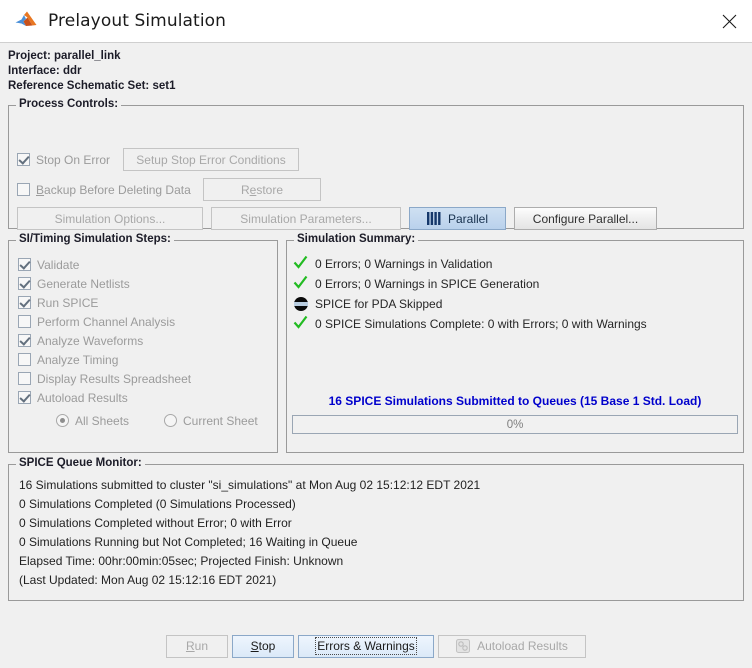 This screenshot has width=752, height=668. Describe the element at coordinates (26, 21) in the screenshot. I see `matlab-logo-icon` at that location.